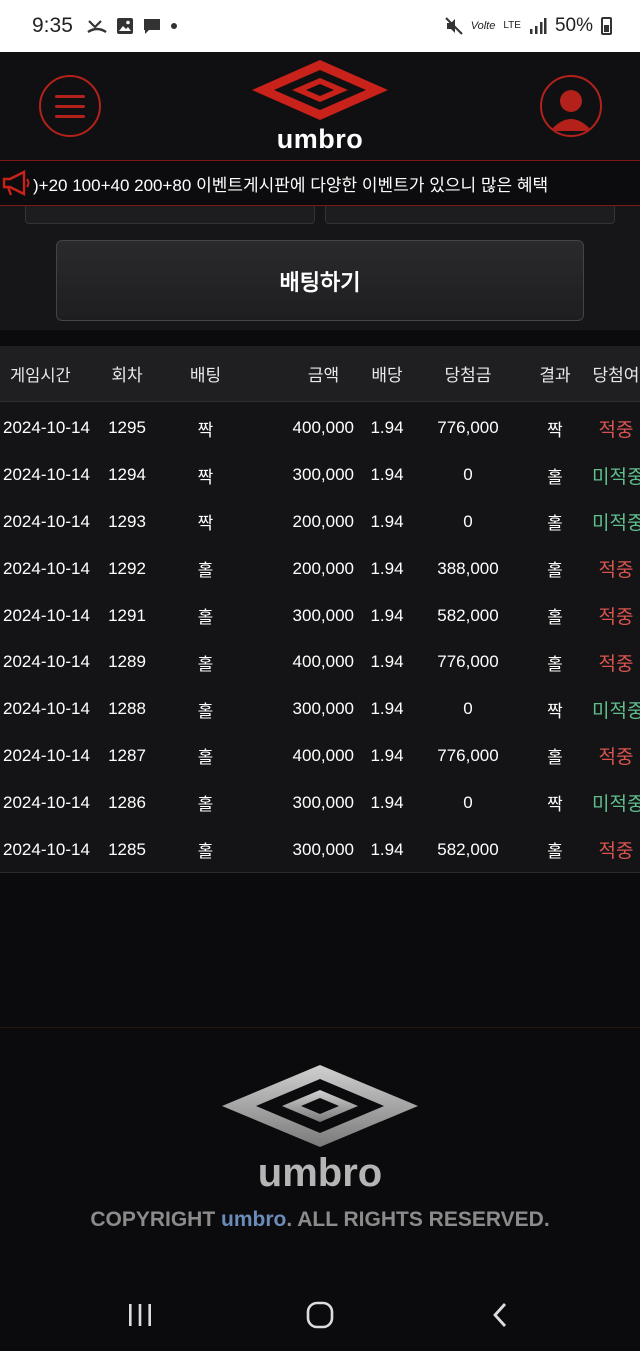 The image size is (640, 1351). I want to click on header-round: 회차, so click(127, 375).